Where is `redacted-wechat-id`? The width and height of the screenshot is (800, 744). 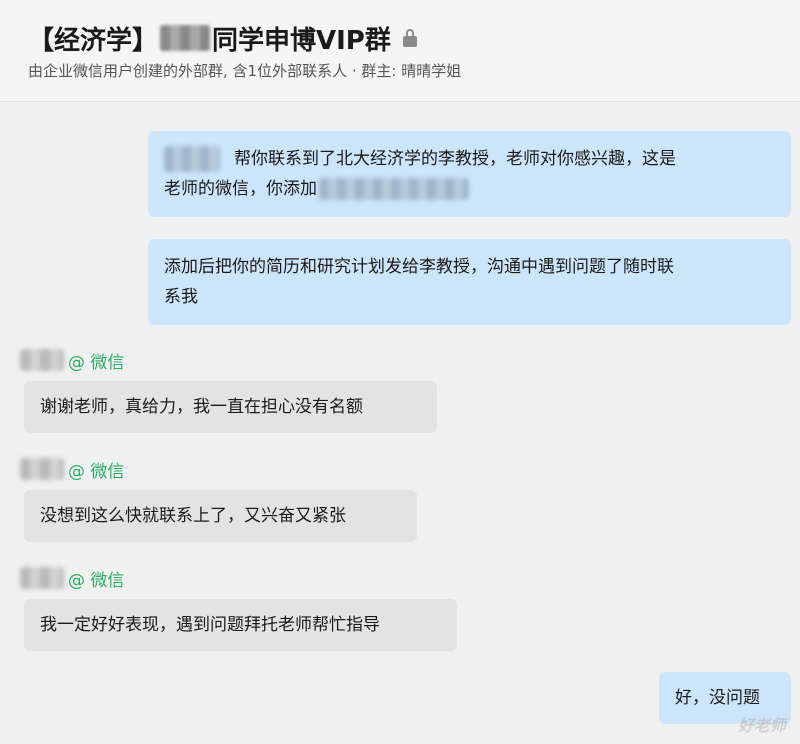
redacted-wechat-id is located at coordinates (394, 189).